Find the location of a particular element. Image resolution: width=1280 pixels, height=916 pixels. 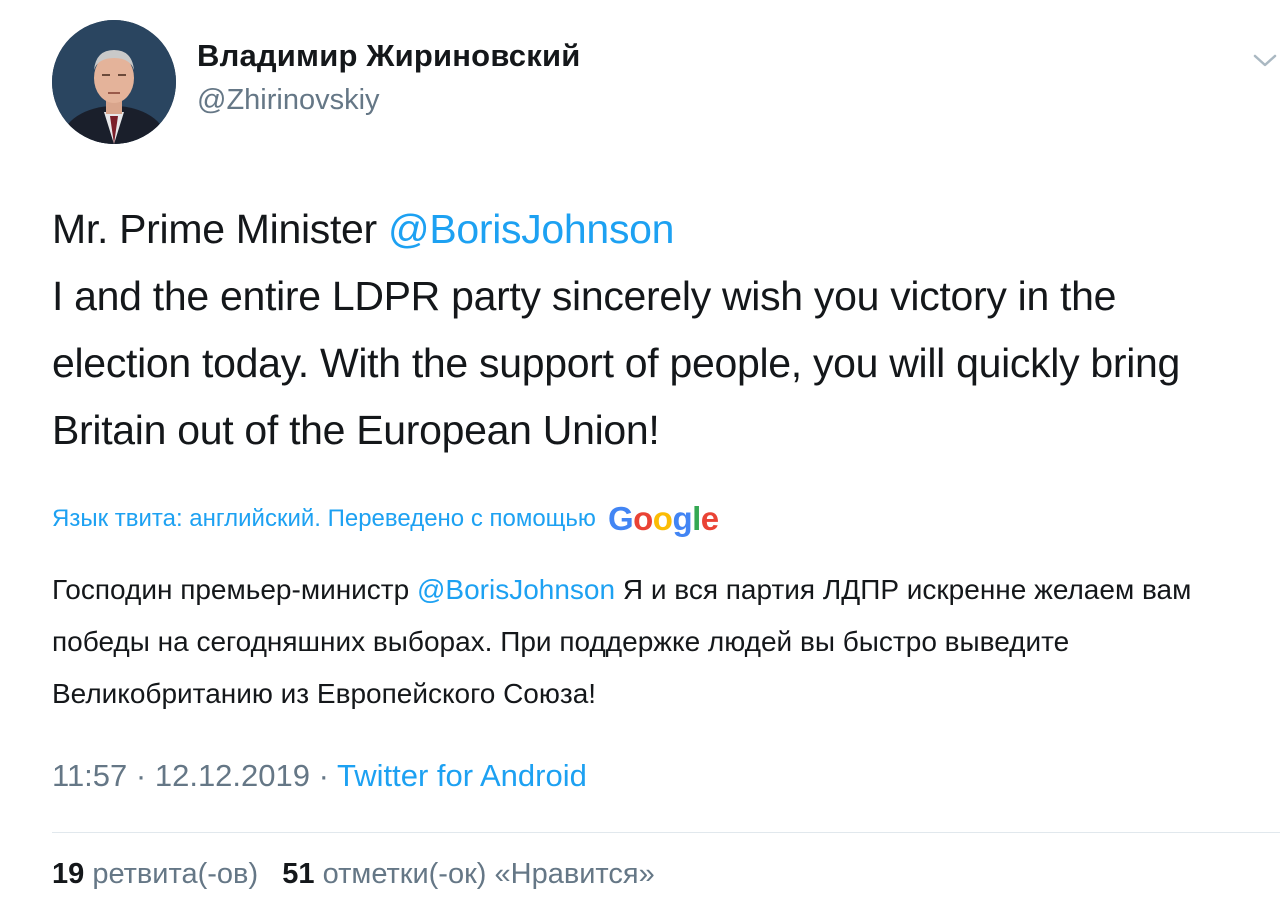

tweet-meta: 11:57 · 12.12.2019 · Twitter for Android is located at coordinates (319, 776).